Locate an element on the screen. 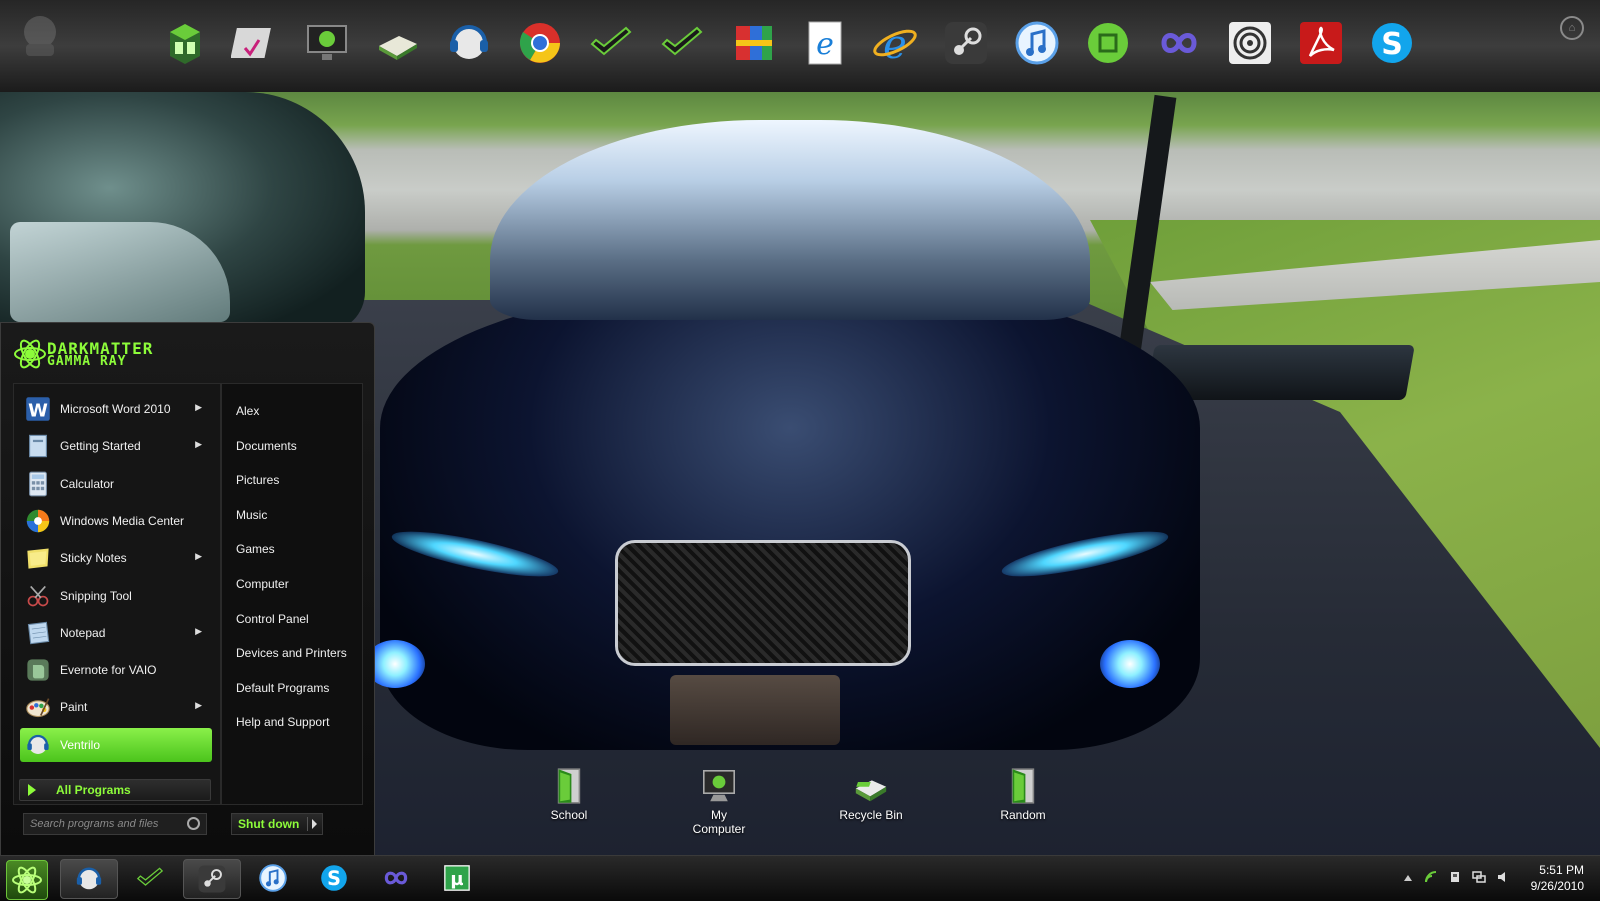  getting-started-icon is located at coordinates (38, 446).